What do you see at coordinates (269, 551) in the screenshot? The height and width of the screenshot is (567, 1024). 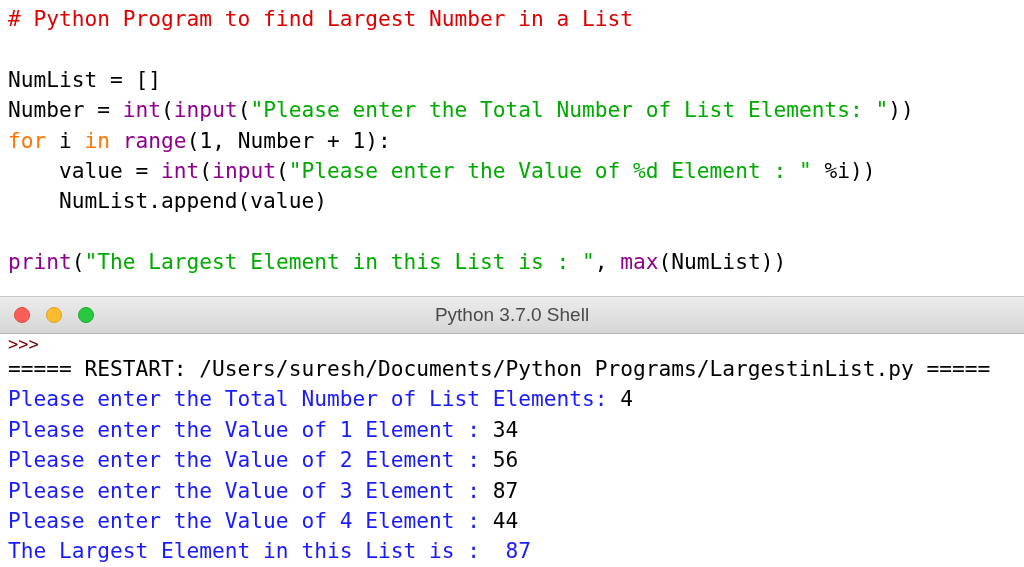 I see `shell-line: The Largest Element in this List is : 87` at bounding box center [269, 551].